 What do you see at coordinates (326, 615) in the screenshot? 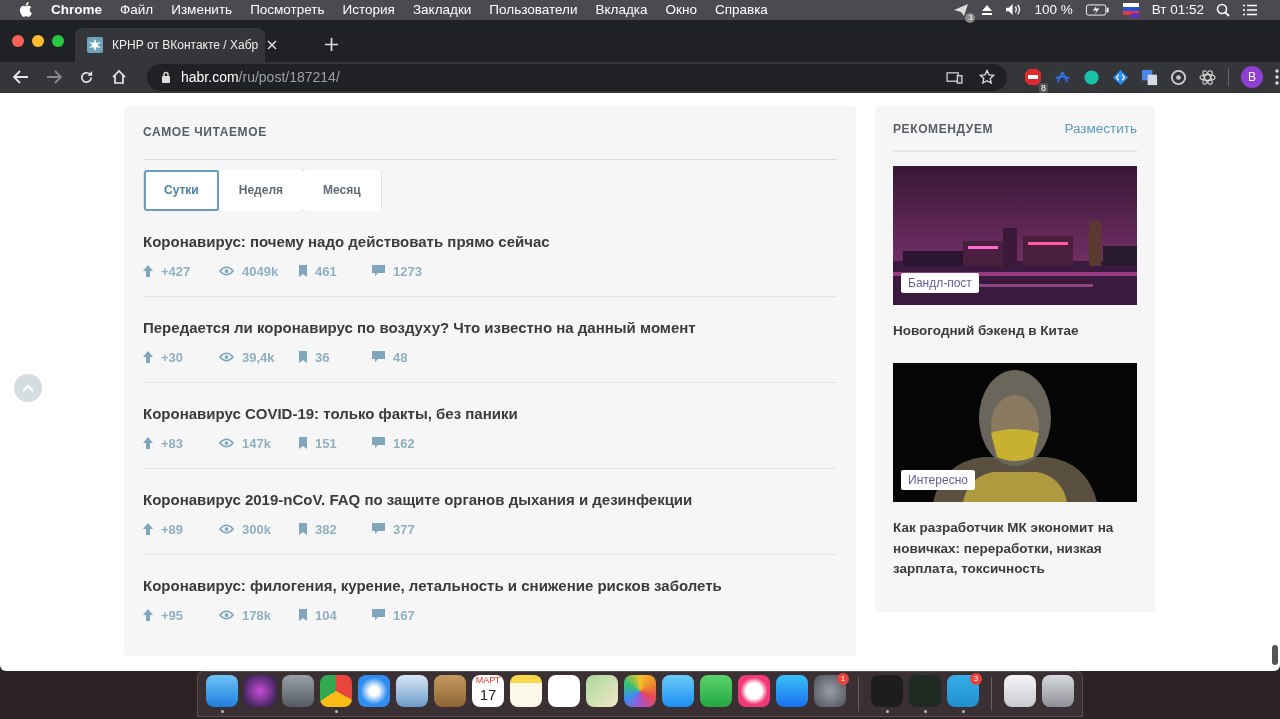
I see `bookmark-count: 104` at bounding box center [326, 615].